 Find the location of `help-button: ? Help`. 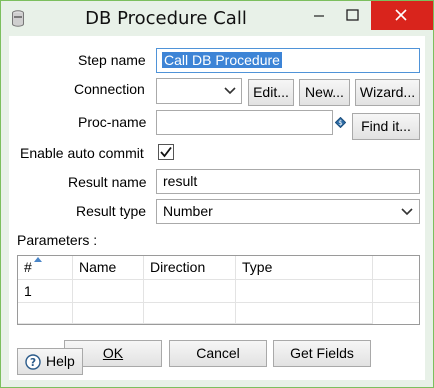

help-button: ? Help is located at coordinates (50, 361).